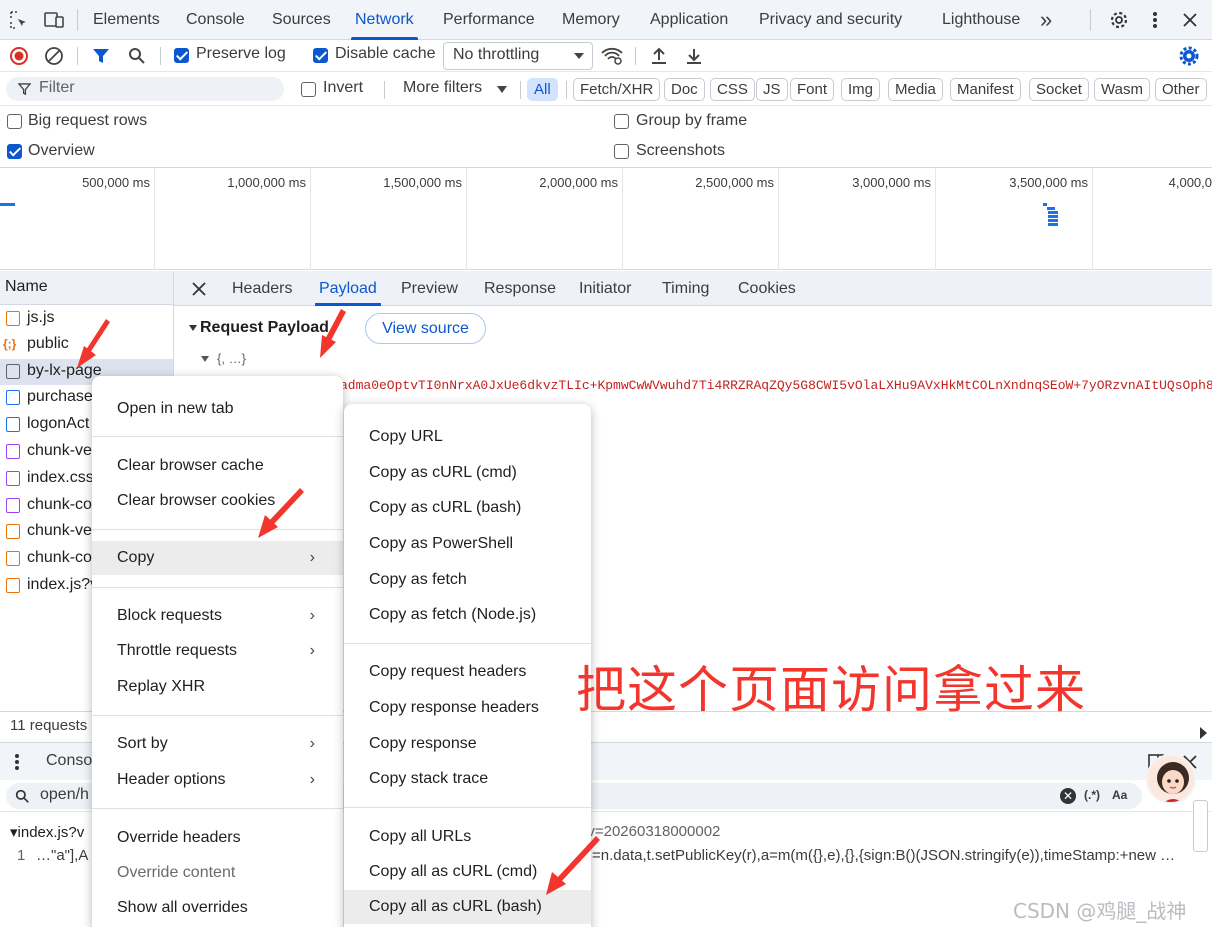 The image size is (1212, 927). I want to click on clear-search-icon: ✕, so click(1068, 796).